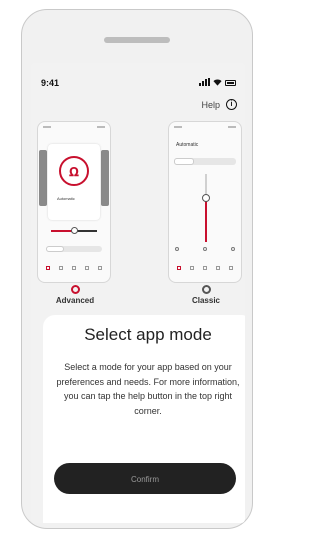 The image size is (320, 536). What do you see at coordinates (50, 83) in the screenshot?
I see `status-time: 9:41` at bounding box center [50, 83].